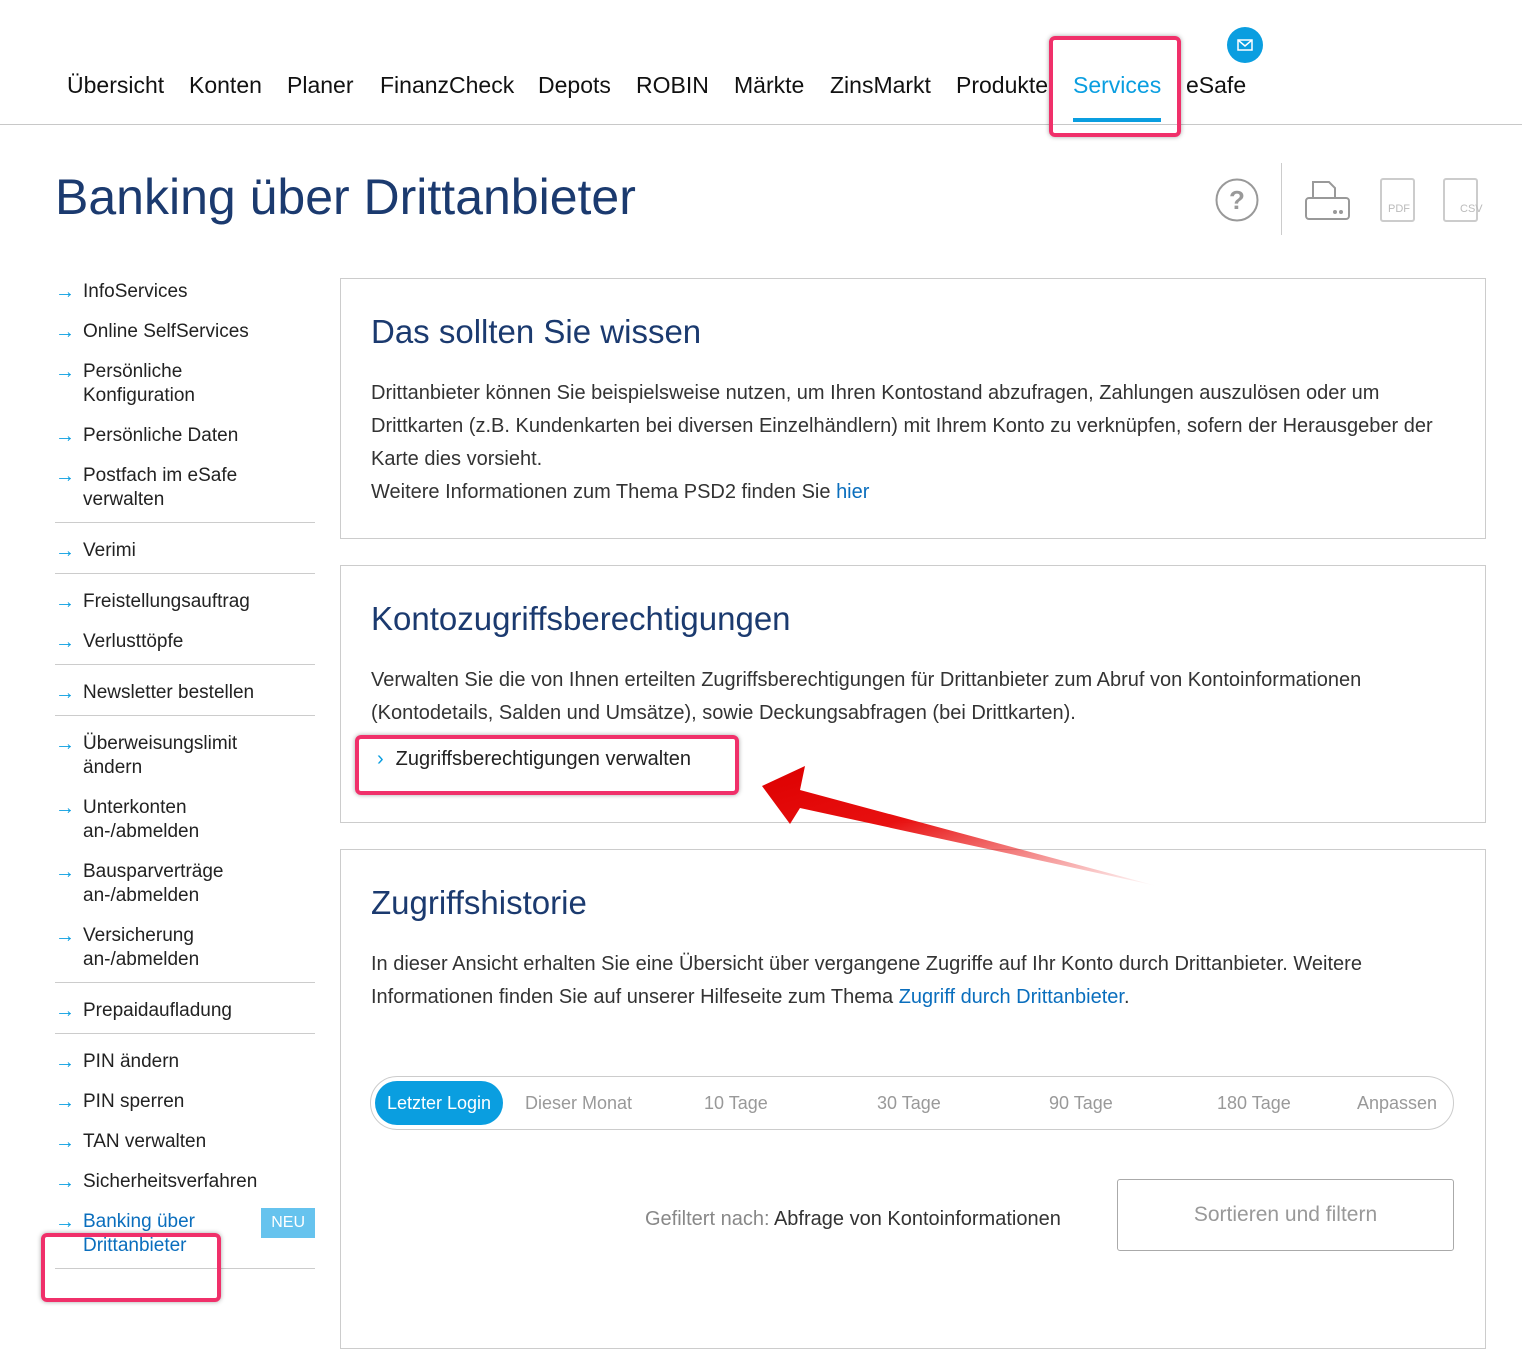 This screenshot has width=1522, height=1349. I want to click on sidebar-item-label: PIN sperren, so click(134, 1101).